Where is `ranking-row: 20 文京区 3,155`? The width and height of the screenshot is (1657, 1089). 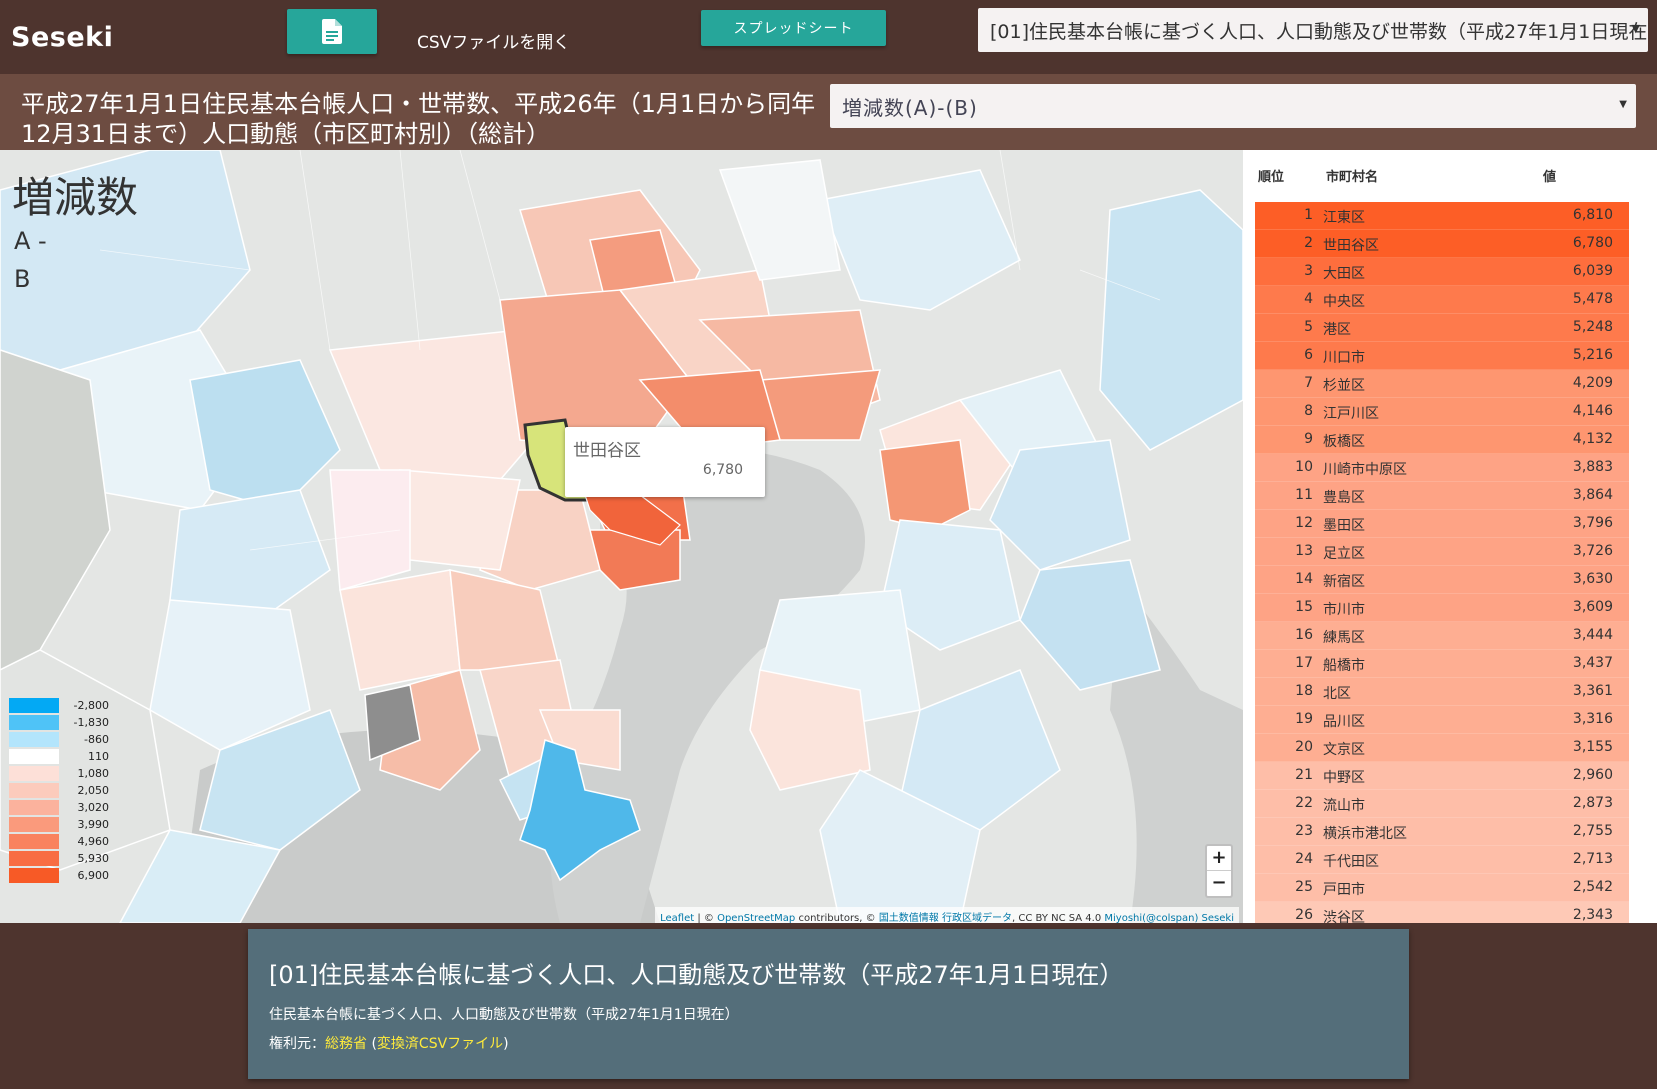
ranking-row: 20 文京区 3,155 is located at coordinates (1442, 748).